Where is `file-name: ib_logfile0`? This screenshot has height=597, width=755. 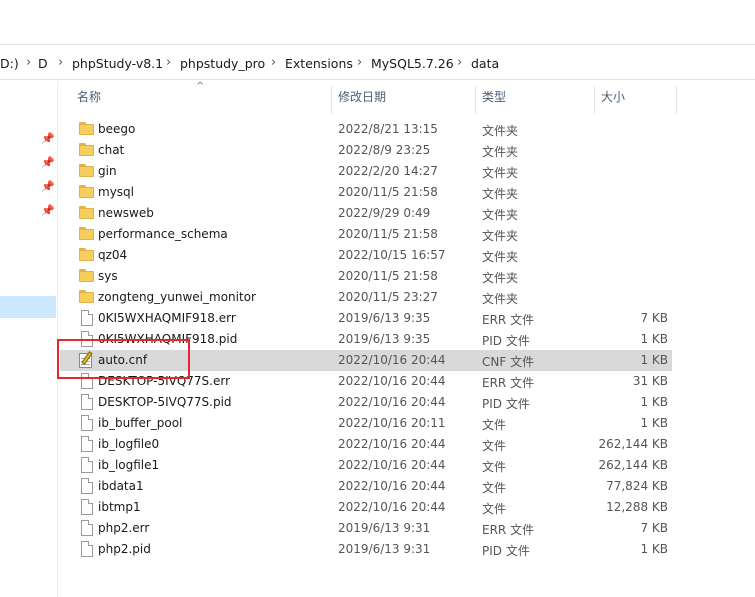
file-name: ib_logfile0 is located at coordinates (128, 444).